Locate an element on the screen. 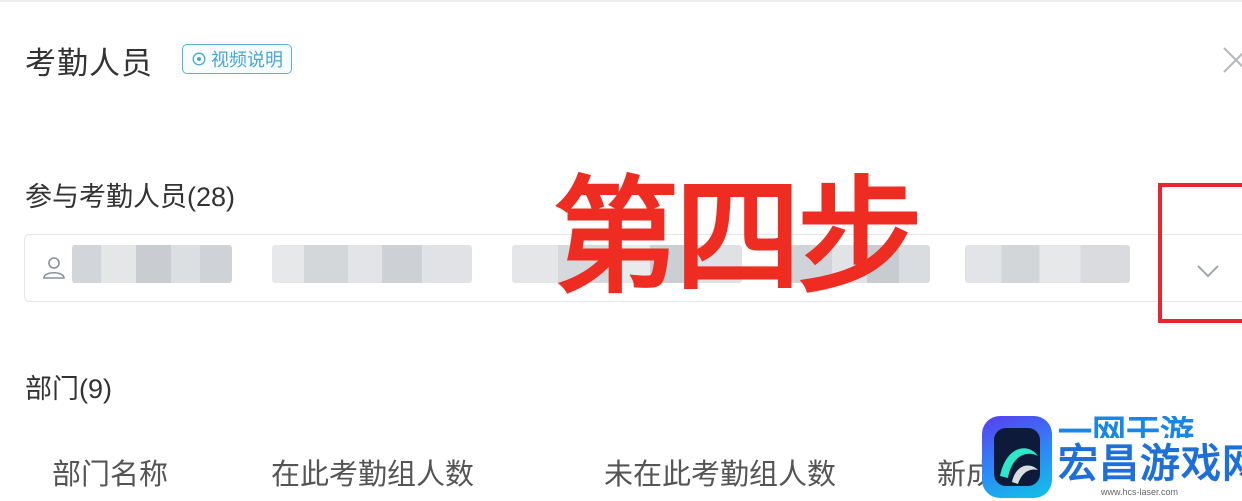 The width and height of the screenshot is (1242, 501). step-annotation: 第四步 is located at coordinates (738, 237).